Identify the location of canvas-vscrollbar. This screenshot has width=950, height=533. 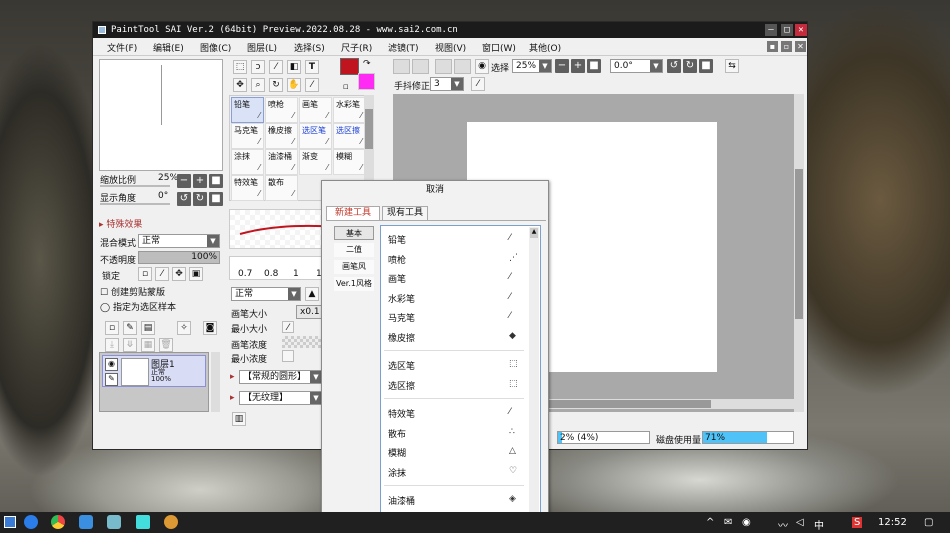
(799, 253).